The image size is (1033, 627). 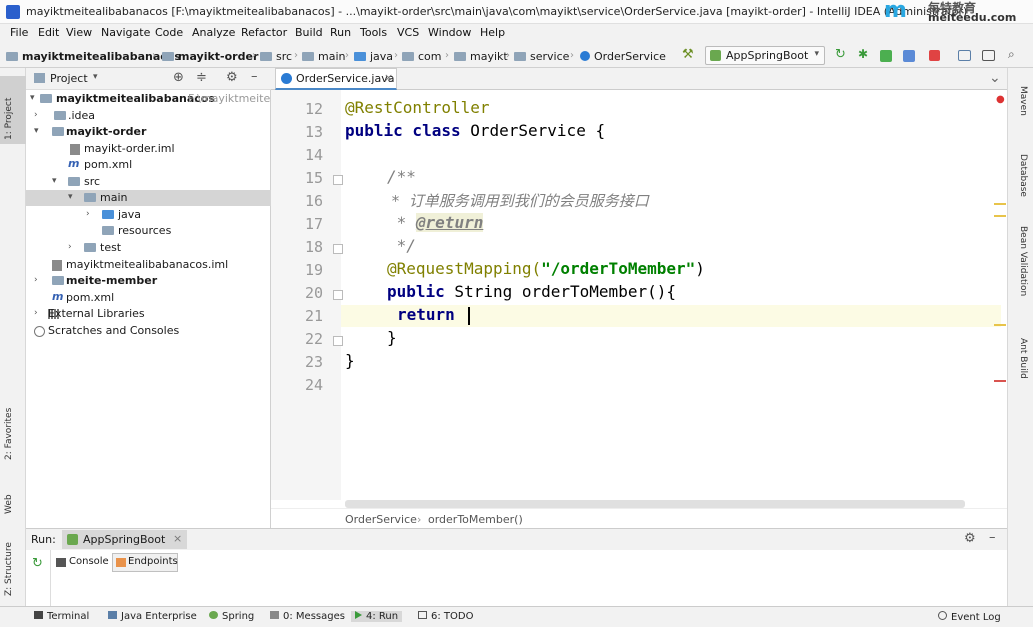 I want to click on watermark-logo: m 每特教育 meiteedu.com, so click(x=950, y=12).